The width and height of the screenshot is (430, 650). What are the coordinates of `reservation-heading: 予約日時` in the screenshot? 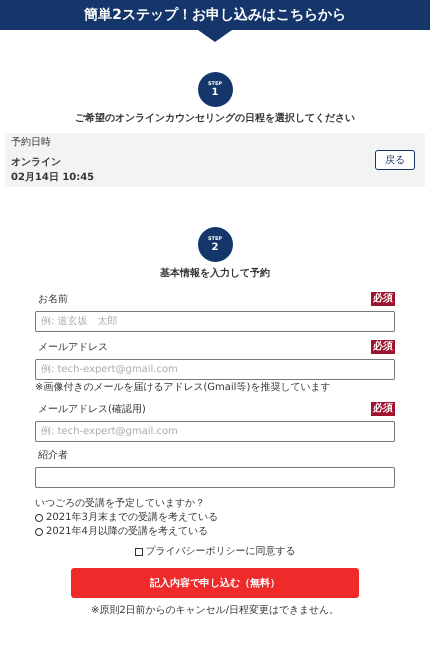 It's located at (31, 142).